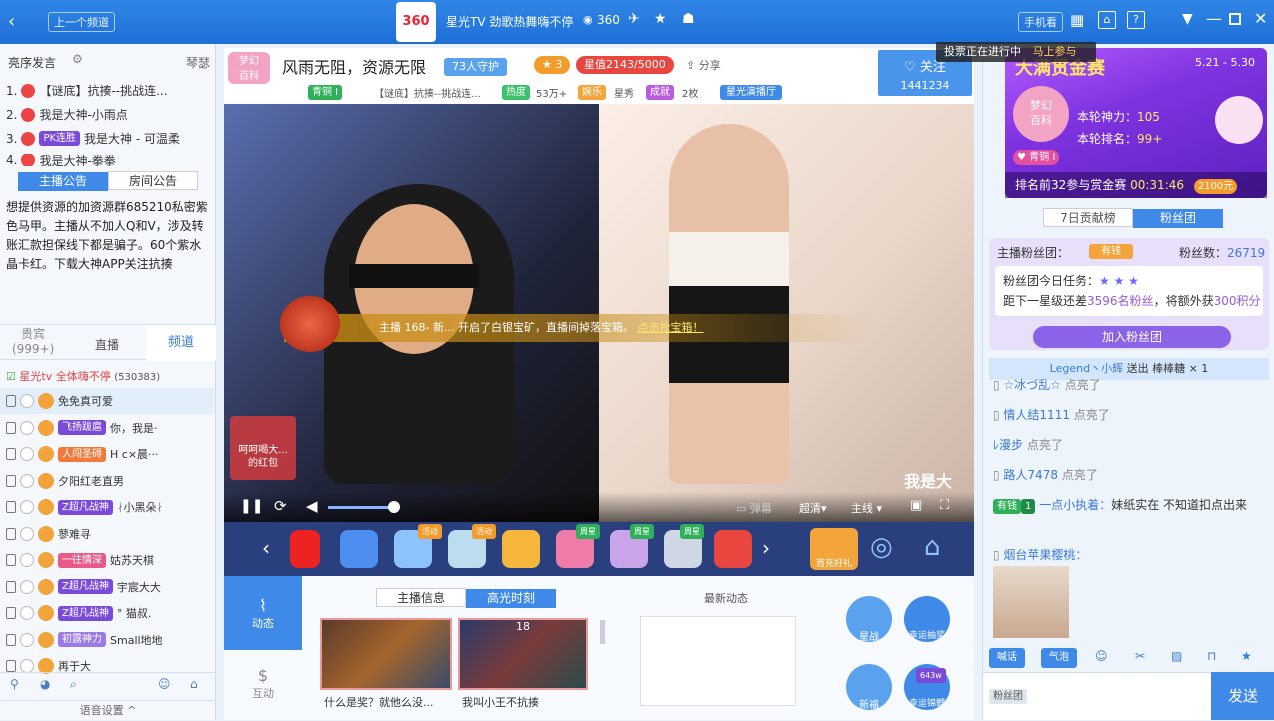 Image resolution: width=1274 pixels, height=721 pixels. I want to click on guards-badge: 73人守护, so click(475, 67).